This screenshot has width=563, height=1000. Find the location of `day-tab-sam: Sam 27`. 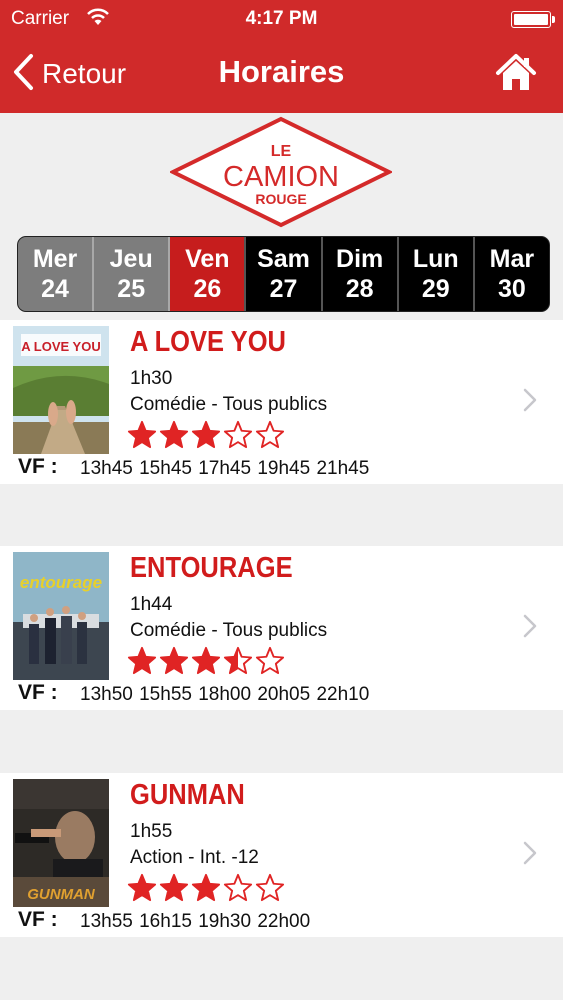

day-tab-sam: Sam 27 is located at coordinates (284, 274).